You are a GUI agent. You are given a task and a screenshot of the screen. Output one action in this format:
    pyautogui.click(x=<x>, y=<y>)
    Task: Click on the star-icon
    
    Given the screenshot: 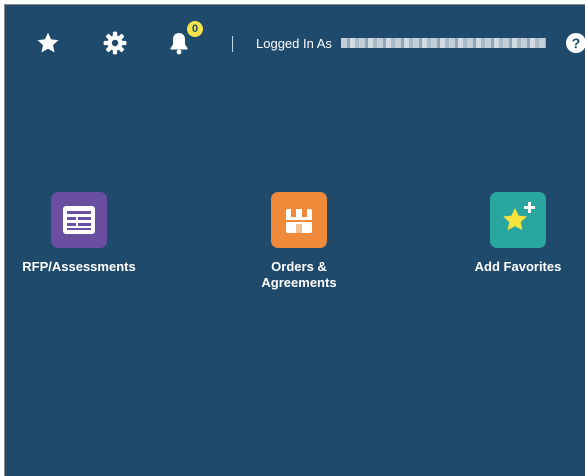 What is the action you would take?
    pyautogui.click(x=48, y=42)
    